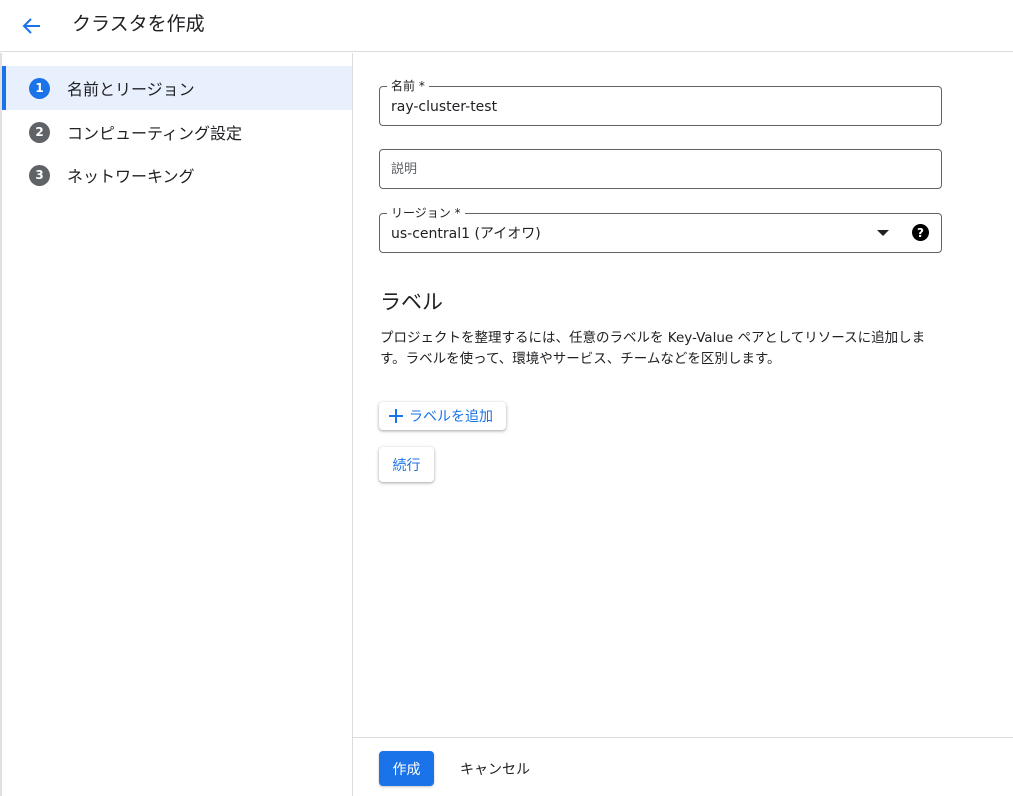  Describe the element at coordinates (406, 768) in the screenshot. I see `create-button: 作成` at that location.